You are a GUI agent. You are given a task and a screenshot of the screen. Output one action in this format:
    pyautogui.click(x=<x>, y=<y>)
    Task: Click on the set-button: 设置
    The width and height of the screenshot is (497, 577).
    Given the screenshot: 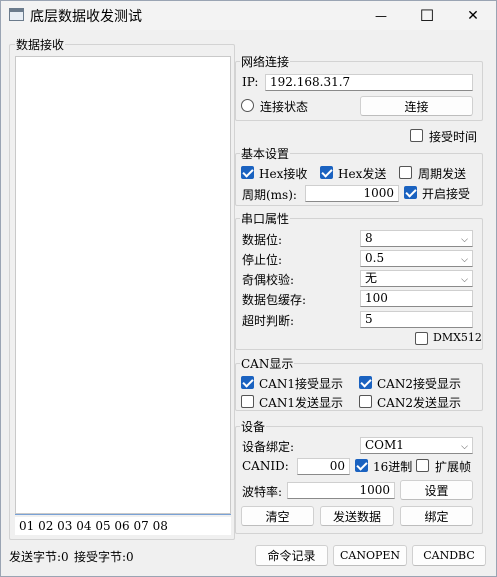 What is the action you would take?
    pyautogui.click(x=436, y=490)
    